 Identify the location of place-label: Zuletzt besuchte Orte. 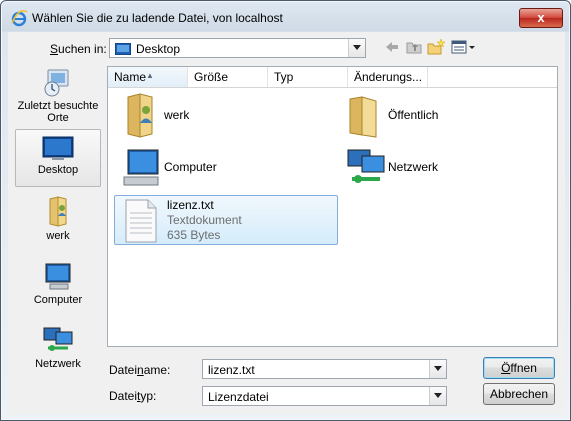
(58, 112).